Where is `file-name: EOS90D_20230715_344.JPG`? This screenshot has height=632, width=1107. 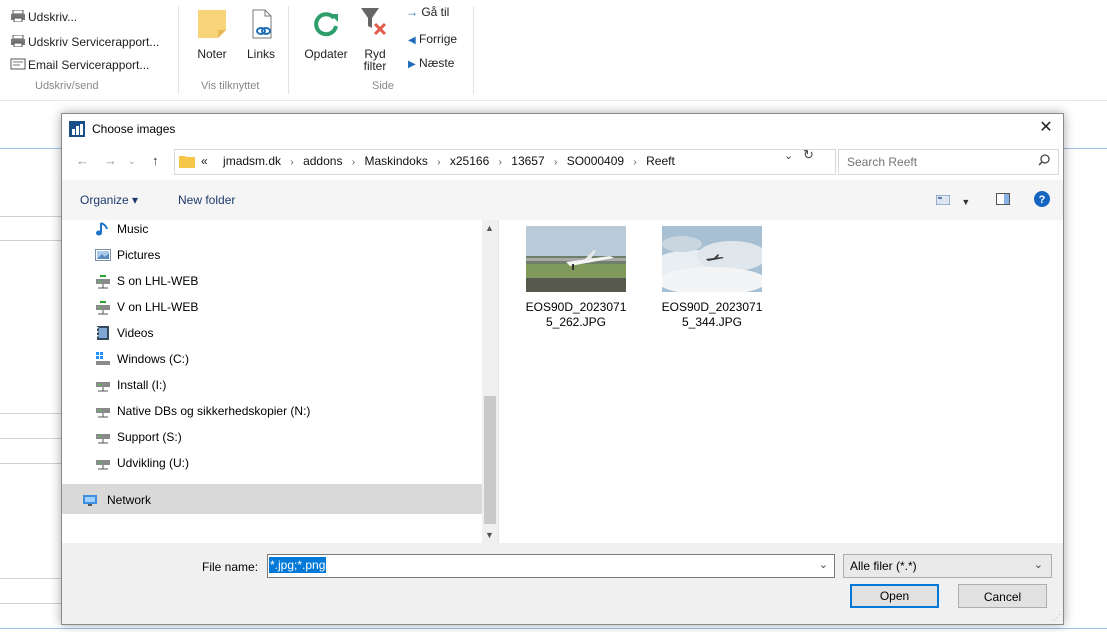
file-name: EOS90D_20230715_344.JPG is located at coordinates (712, 314).